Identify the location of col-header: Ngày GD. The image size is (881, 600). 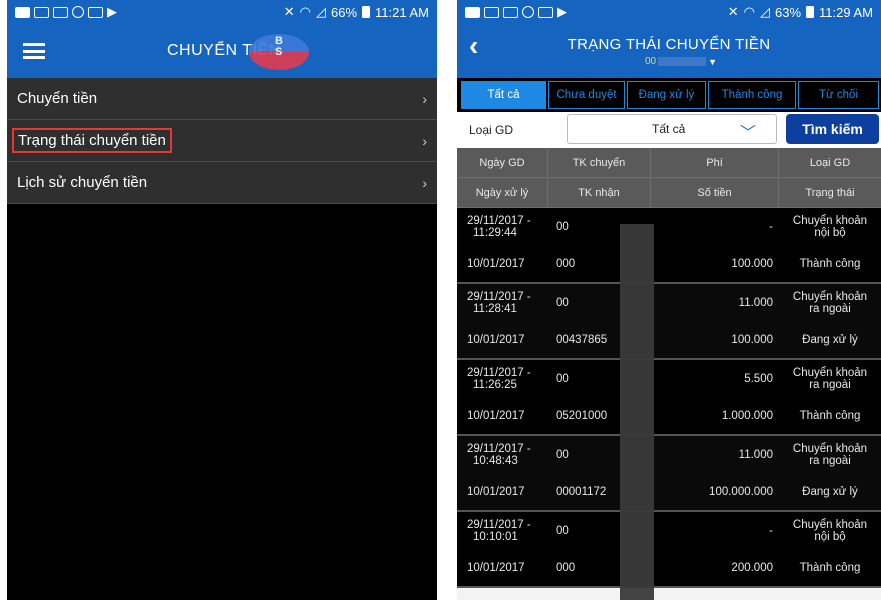
(502, 162).